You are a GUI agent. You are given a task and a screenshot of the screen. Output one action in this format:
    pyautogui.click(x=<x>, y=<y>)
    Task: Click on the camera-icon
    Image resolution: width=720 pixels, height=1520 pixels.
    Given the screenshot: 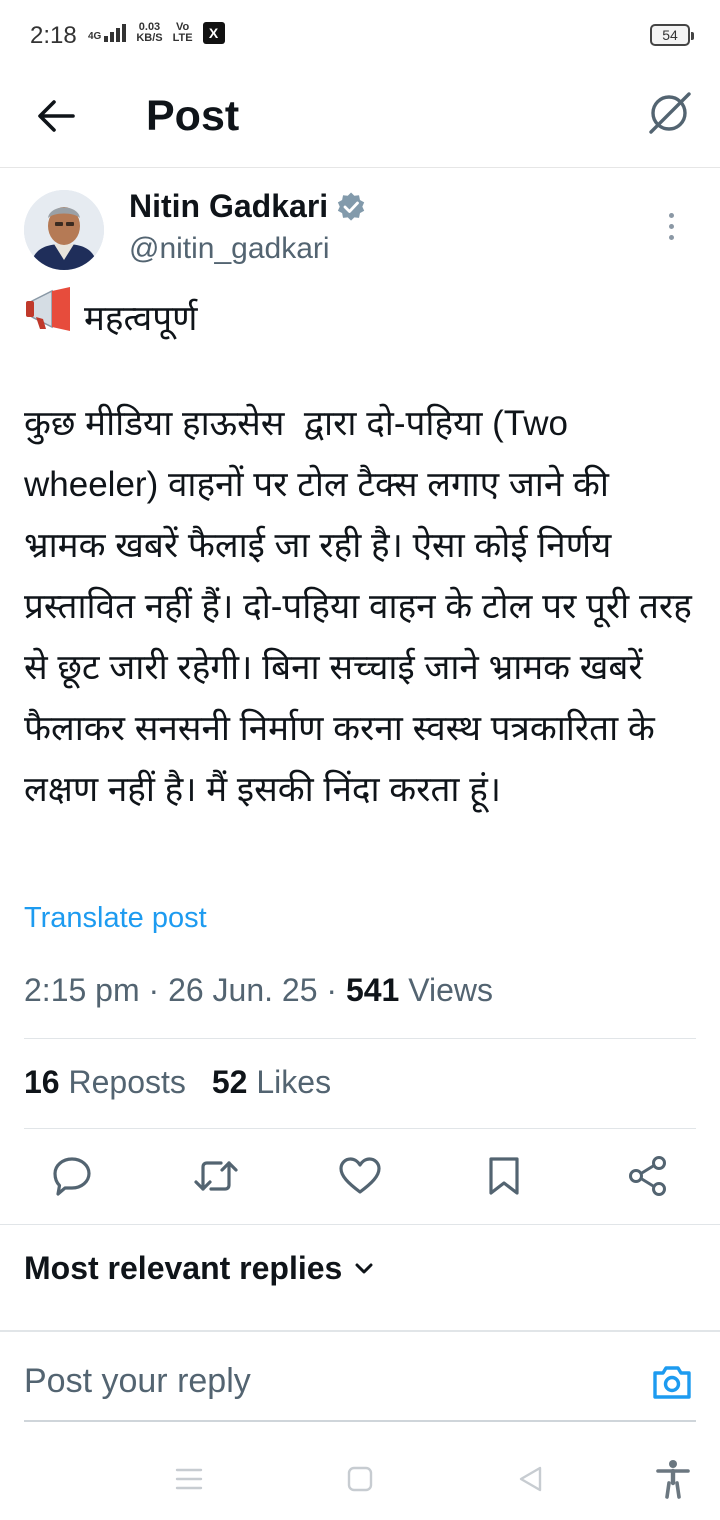 What is the action you would take?
    pyautogui.click(x=672, y=1382)
    